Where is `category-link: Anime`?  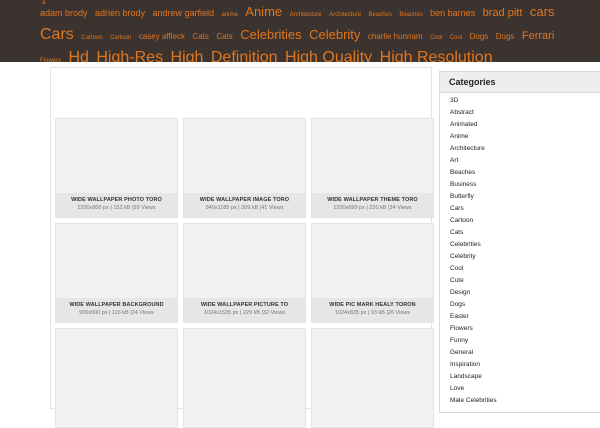
category-link: Anime is located at coordinates (525, 137).